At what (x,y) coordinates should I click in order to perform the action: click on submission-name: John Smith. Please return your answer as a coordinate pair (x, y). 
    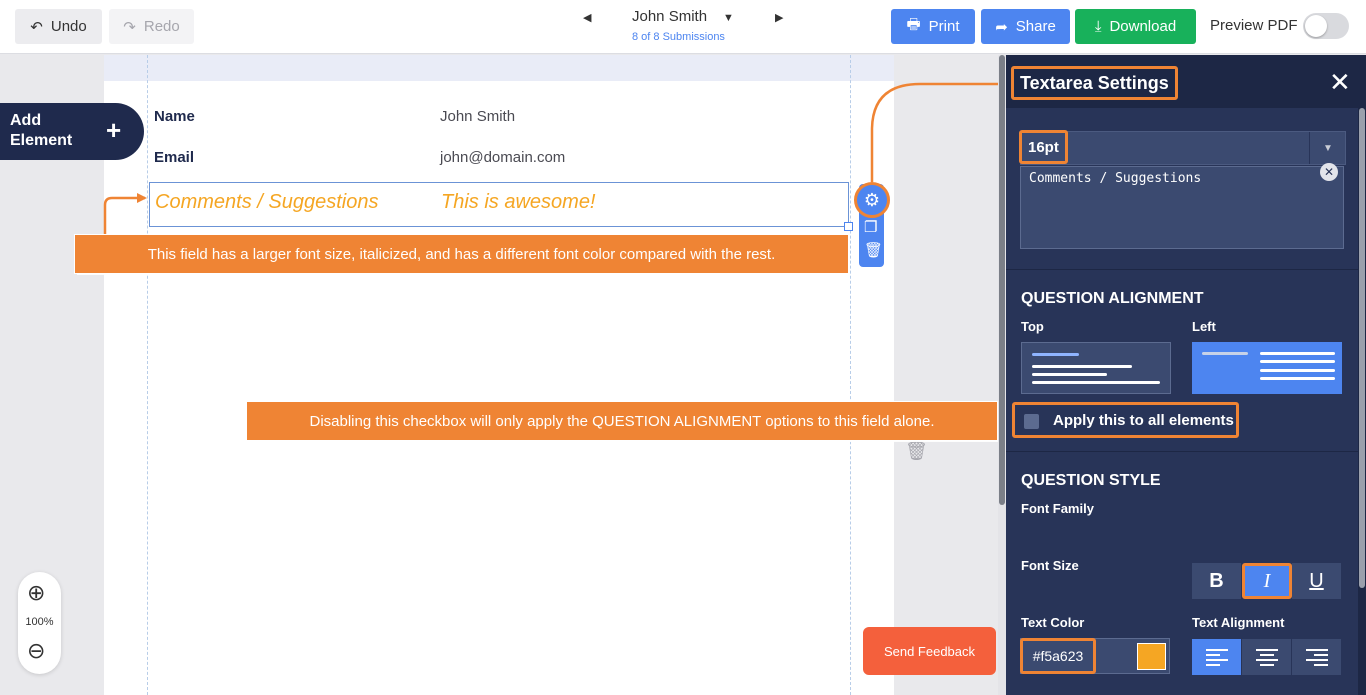
    Looking at the image, I should click on (669, 16).